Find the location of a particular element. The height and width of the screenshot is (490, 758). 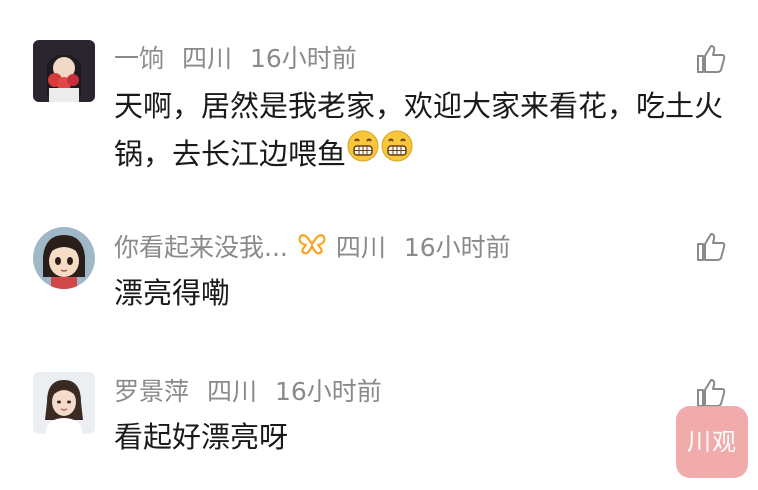

comment-meta: 罗景萍 四川 16小时前 is located at coordinates (253, 392).